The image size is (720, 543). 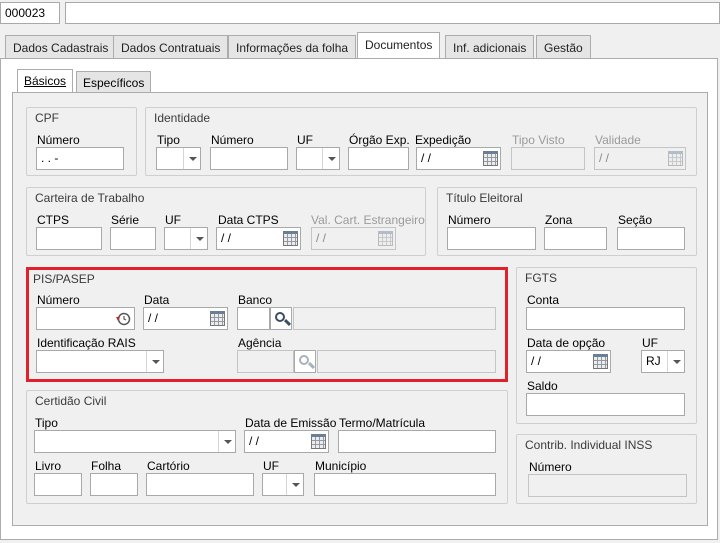 I want to click on fgts-uf-select: RJ, so click(x=663, y=361).